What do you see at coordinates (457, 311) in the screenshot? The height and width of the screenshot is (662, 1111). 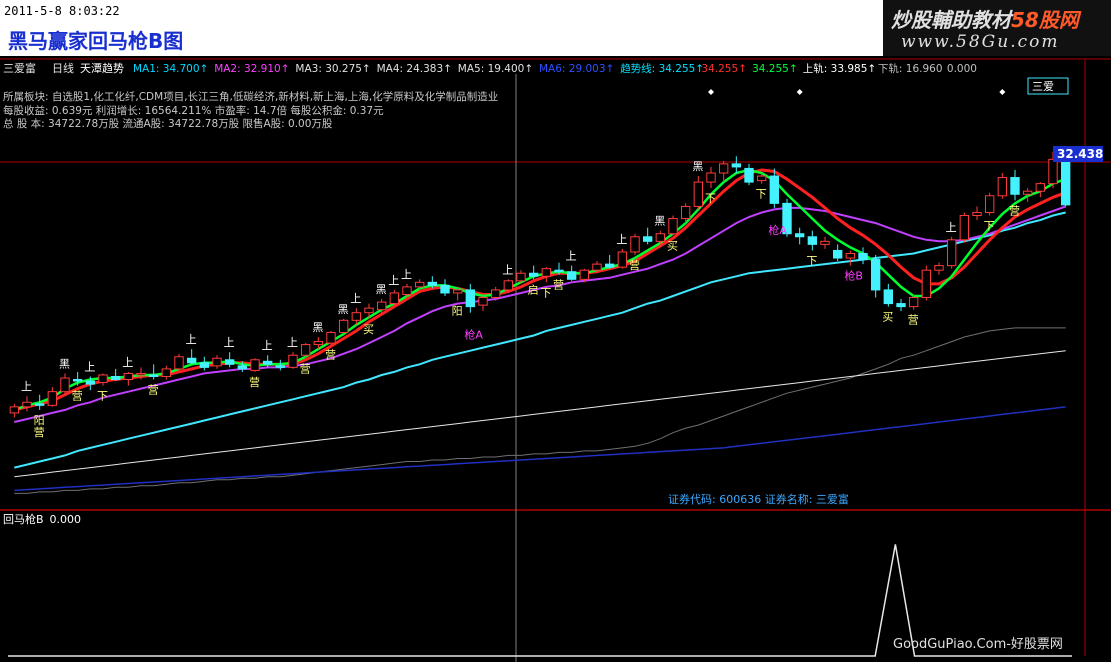 I see `signal-label: 阳` at bounding box center [457, 311].